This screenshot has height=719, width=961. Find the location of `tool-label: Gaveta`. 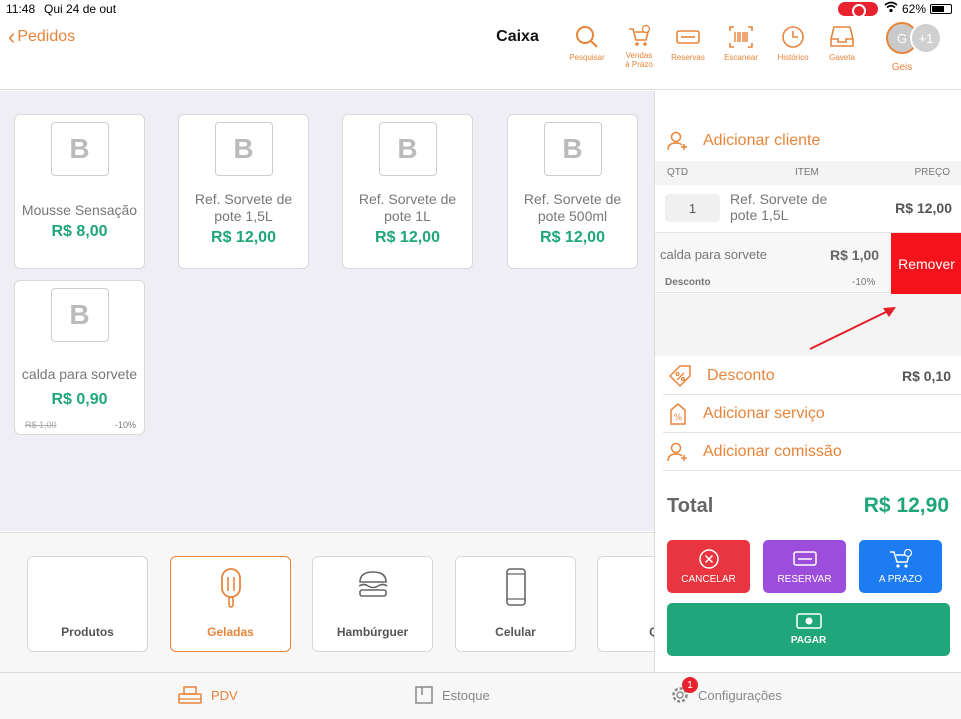

tool-label: Gaveta is located at coordinates (842, 57).